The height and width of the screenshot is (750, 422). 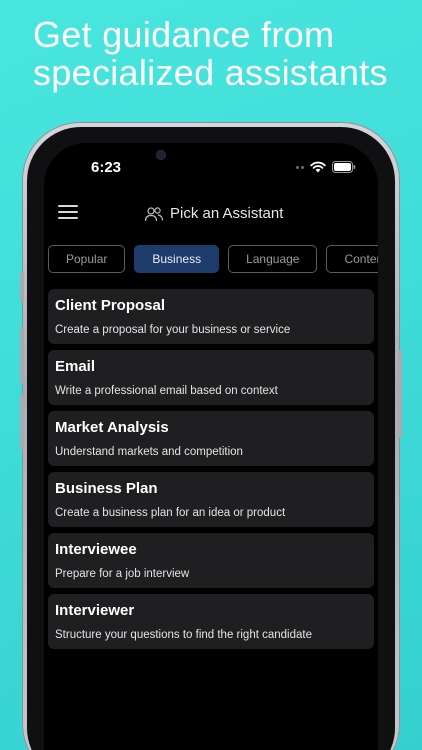 I want to click on headline-line-2: specialized assistants, so click(x=210, y=72).